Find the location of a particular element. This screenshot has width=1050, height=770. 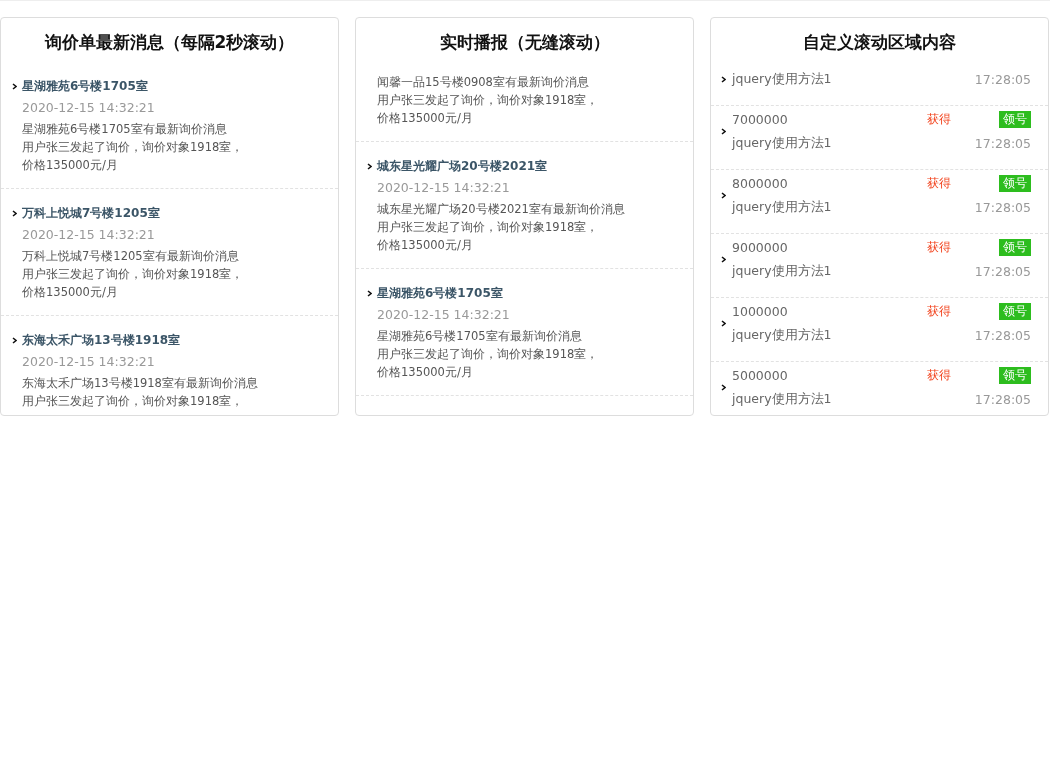

panel-title: 询价单最新消息（每隔2秒滚动） is located at coordinates (169, 42).